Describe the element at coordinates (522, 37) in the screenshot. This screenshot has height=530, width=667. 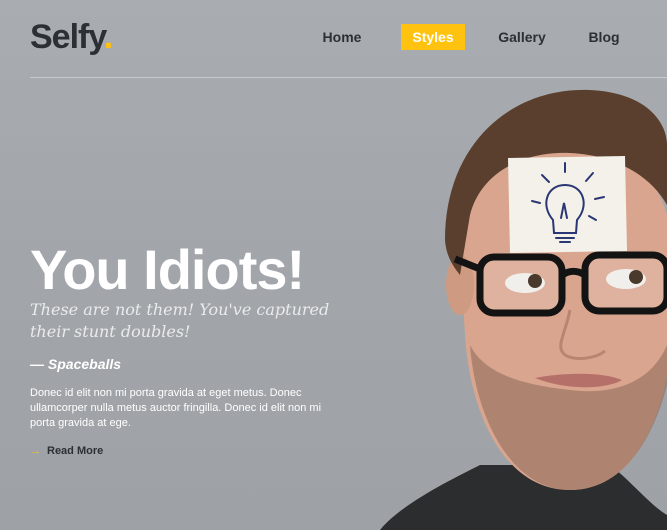
I see `nav-item-gallery: Gallery` at that location.